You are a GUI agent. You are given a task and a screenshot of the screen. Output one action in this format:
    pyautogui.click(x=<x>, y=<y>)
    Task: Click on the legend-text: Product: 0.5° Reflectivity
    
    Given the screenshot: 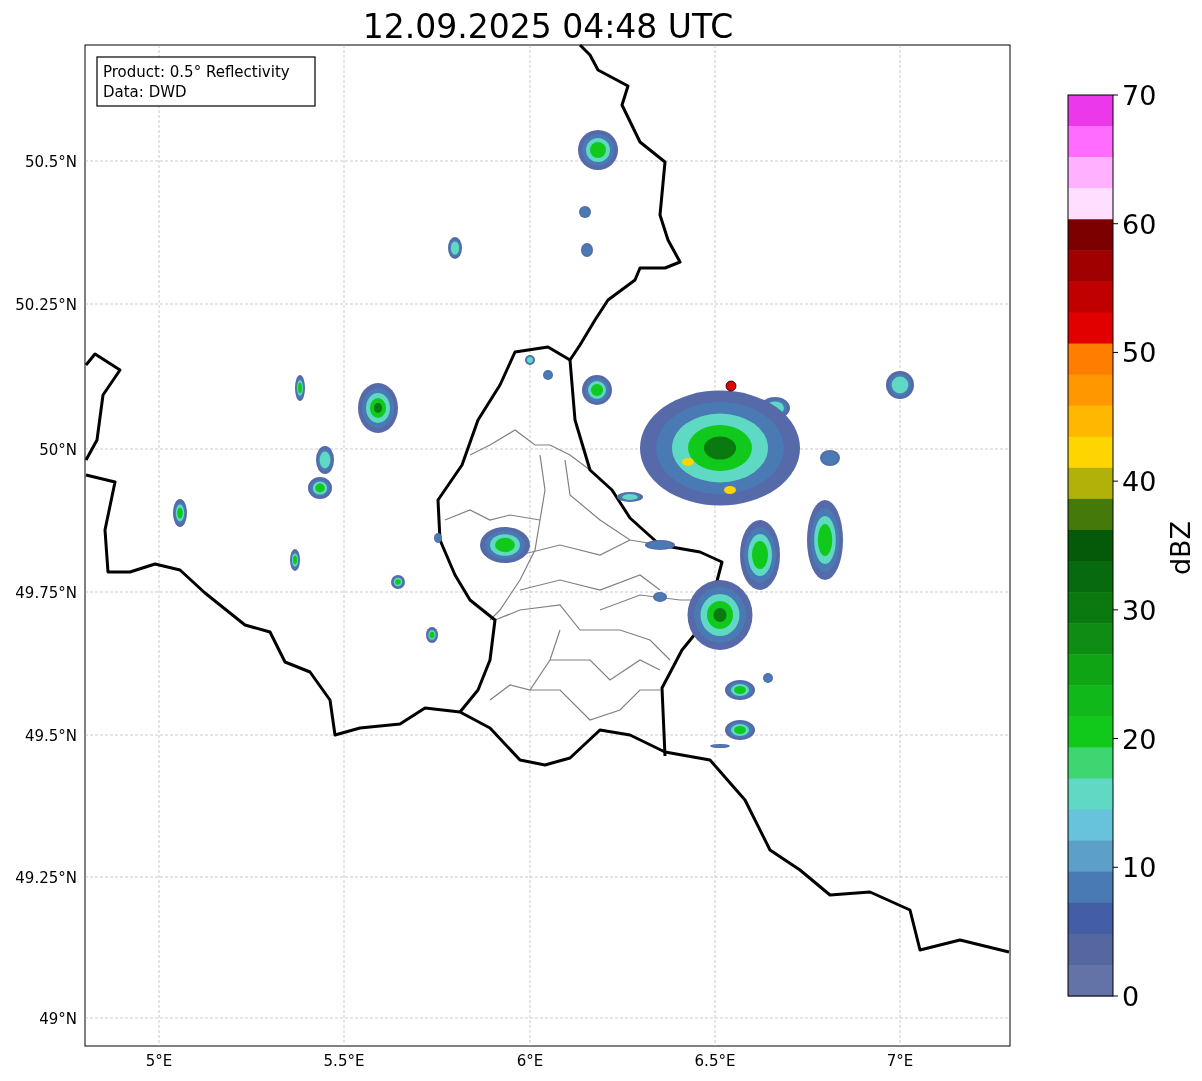 What is the action you would take?
    pyautogui.click(x=196, y=72)
    